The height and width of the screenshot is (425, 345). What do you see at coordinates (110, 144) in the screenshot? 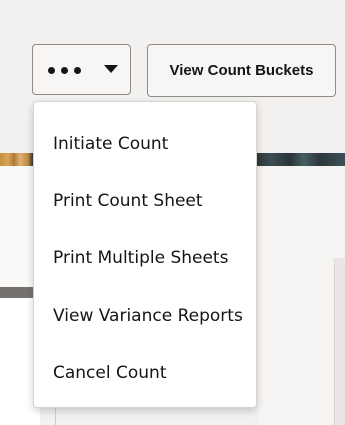
I see `menu-item-initiate-count: Initiate Count` at bounding box center [110, 144].